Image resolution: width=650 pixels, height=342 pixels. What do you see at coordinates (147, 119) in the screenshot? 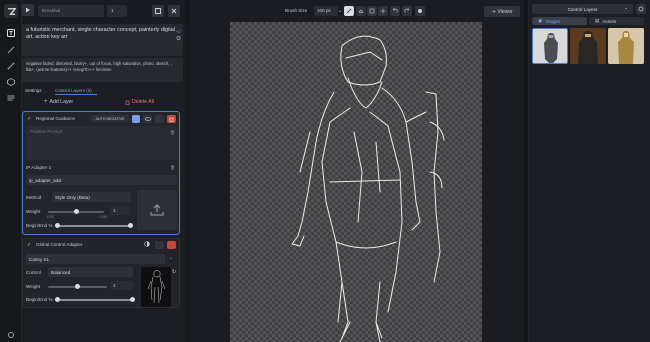
I see `eye-icon` at bounding box center [147, 119].